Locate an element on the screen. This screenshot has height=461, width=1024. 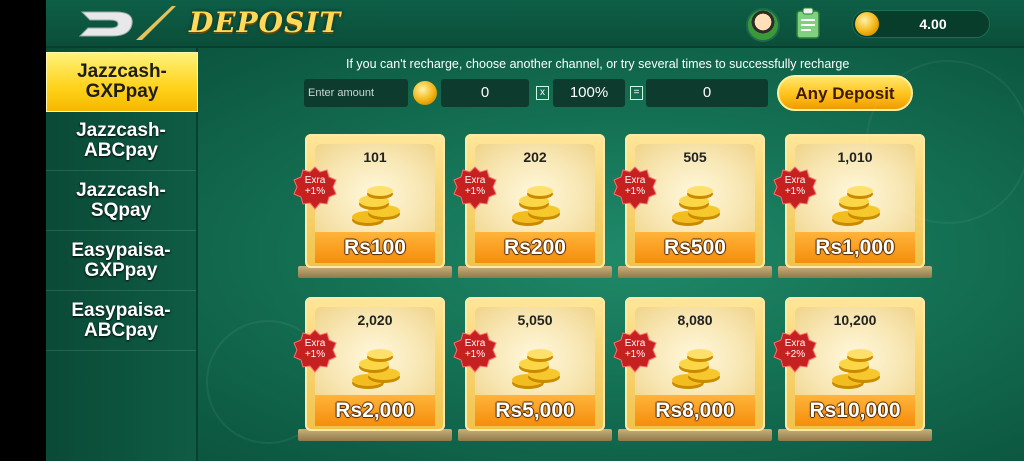
package-coins: 505 is located at coordinates (695, 157).